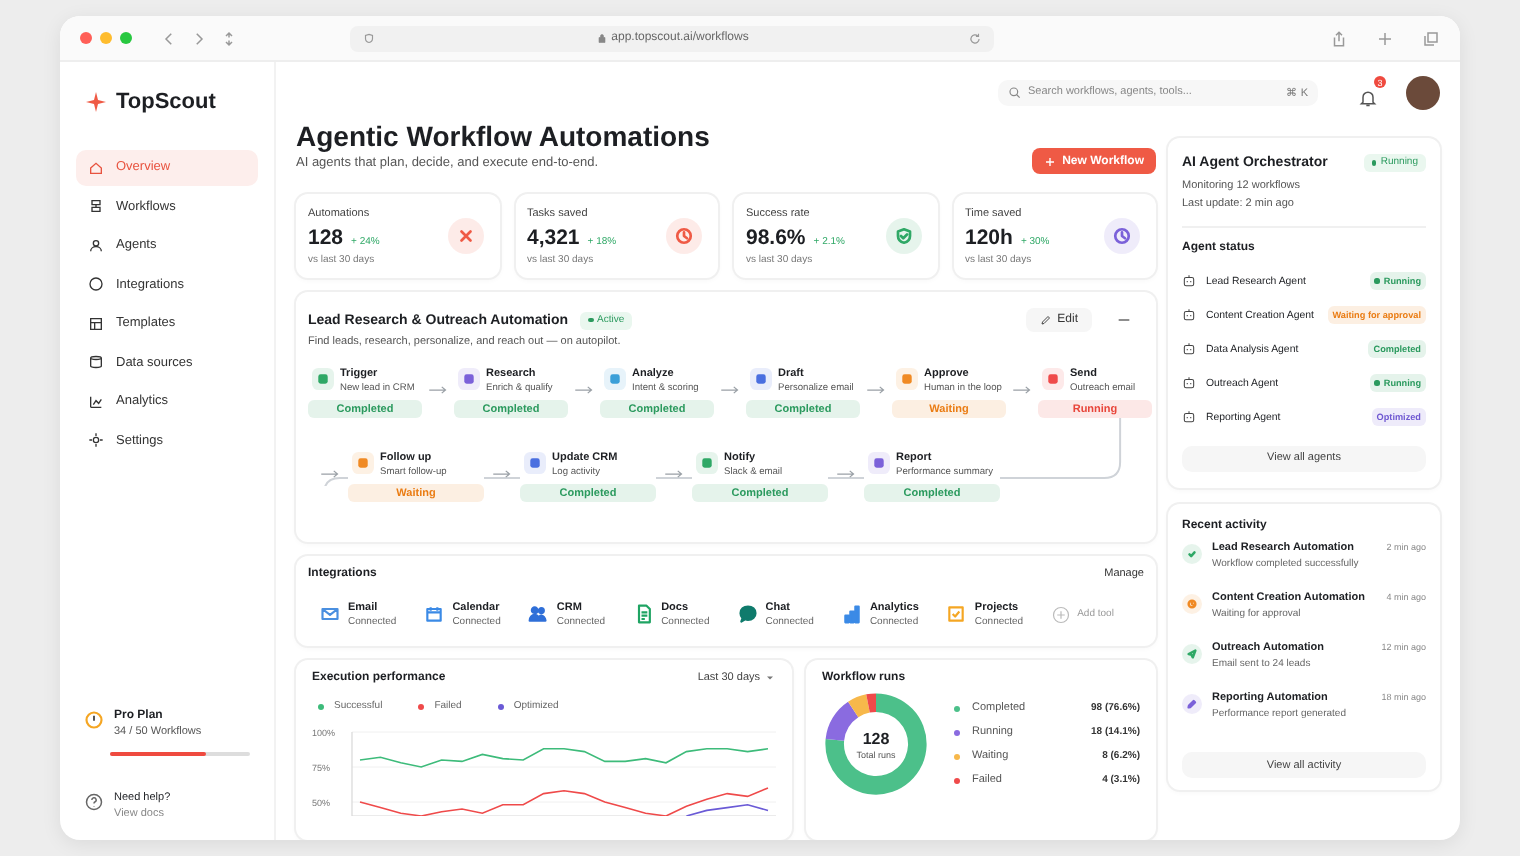  I want to click on check-icon, so click(1192, 553).